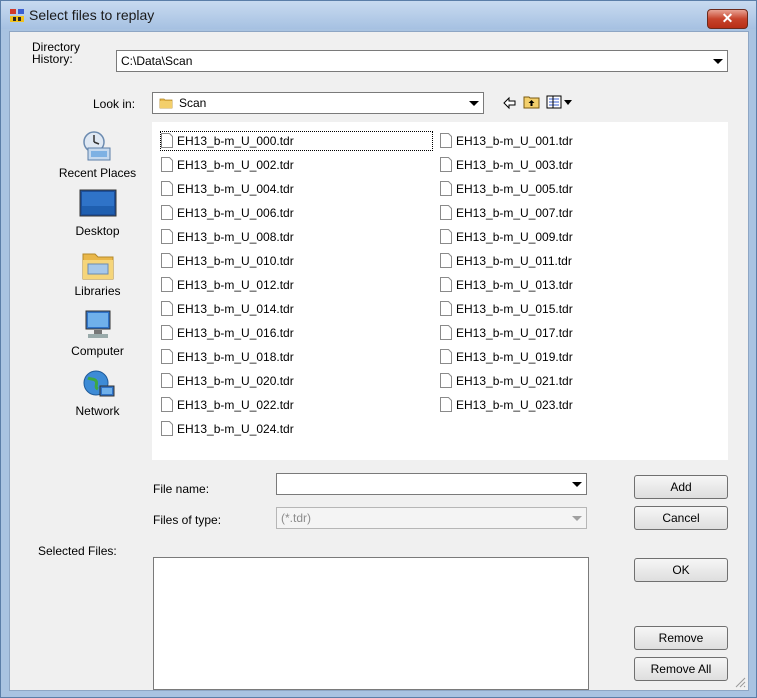  What do you see at coordinates (235, 333) in the screenshot?
I see `file-name: EH13_b-m_U_016.tdr` at bounding box center [235, 333].